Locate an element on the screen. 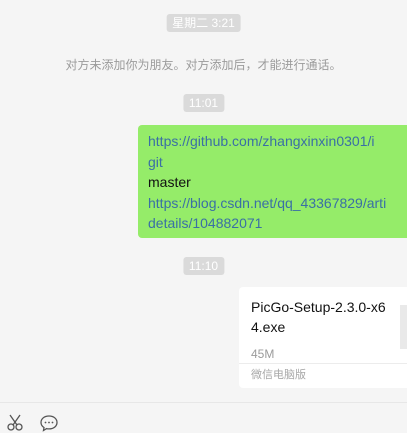  file-icon is located at coordinates (403, 327).